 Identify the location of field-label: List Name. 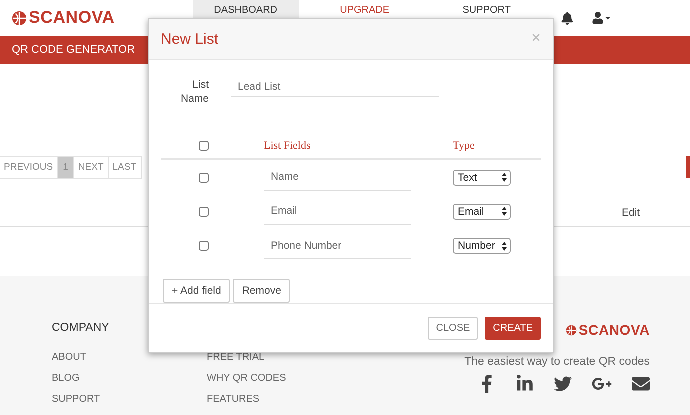
(194, 92).